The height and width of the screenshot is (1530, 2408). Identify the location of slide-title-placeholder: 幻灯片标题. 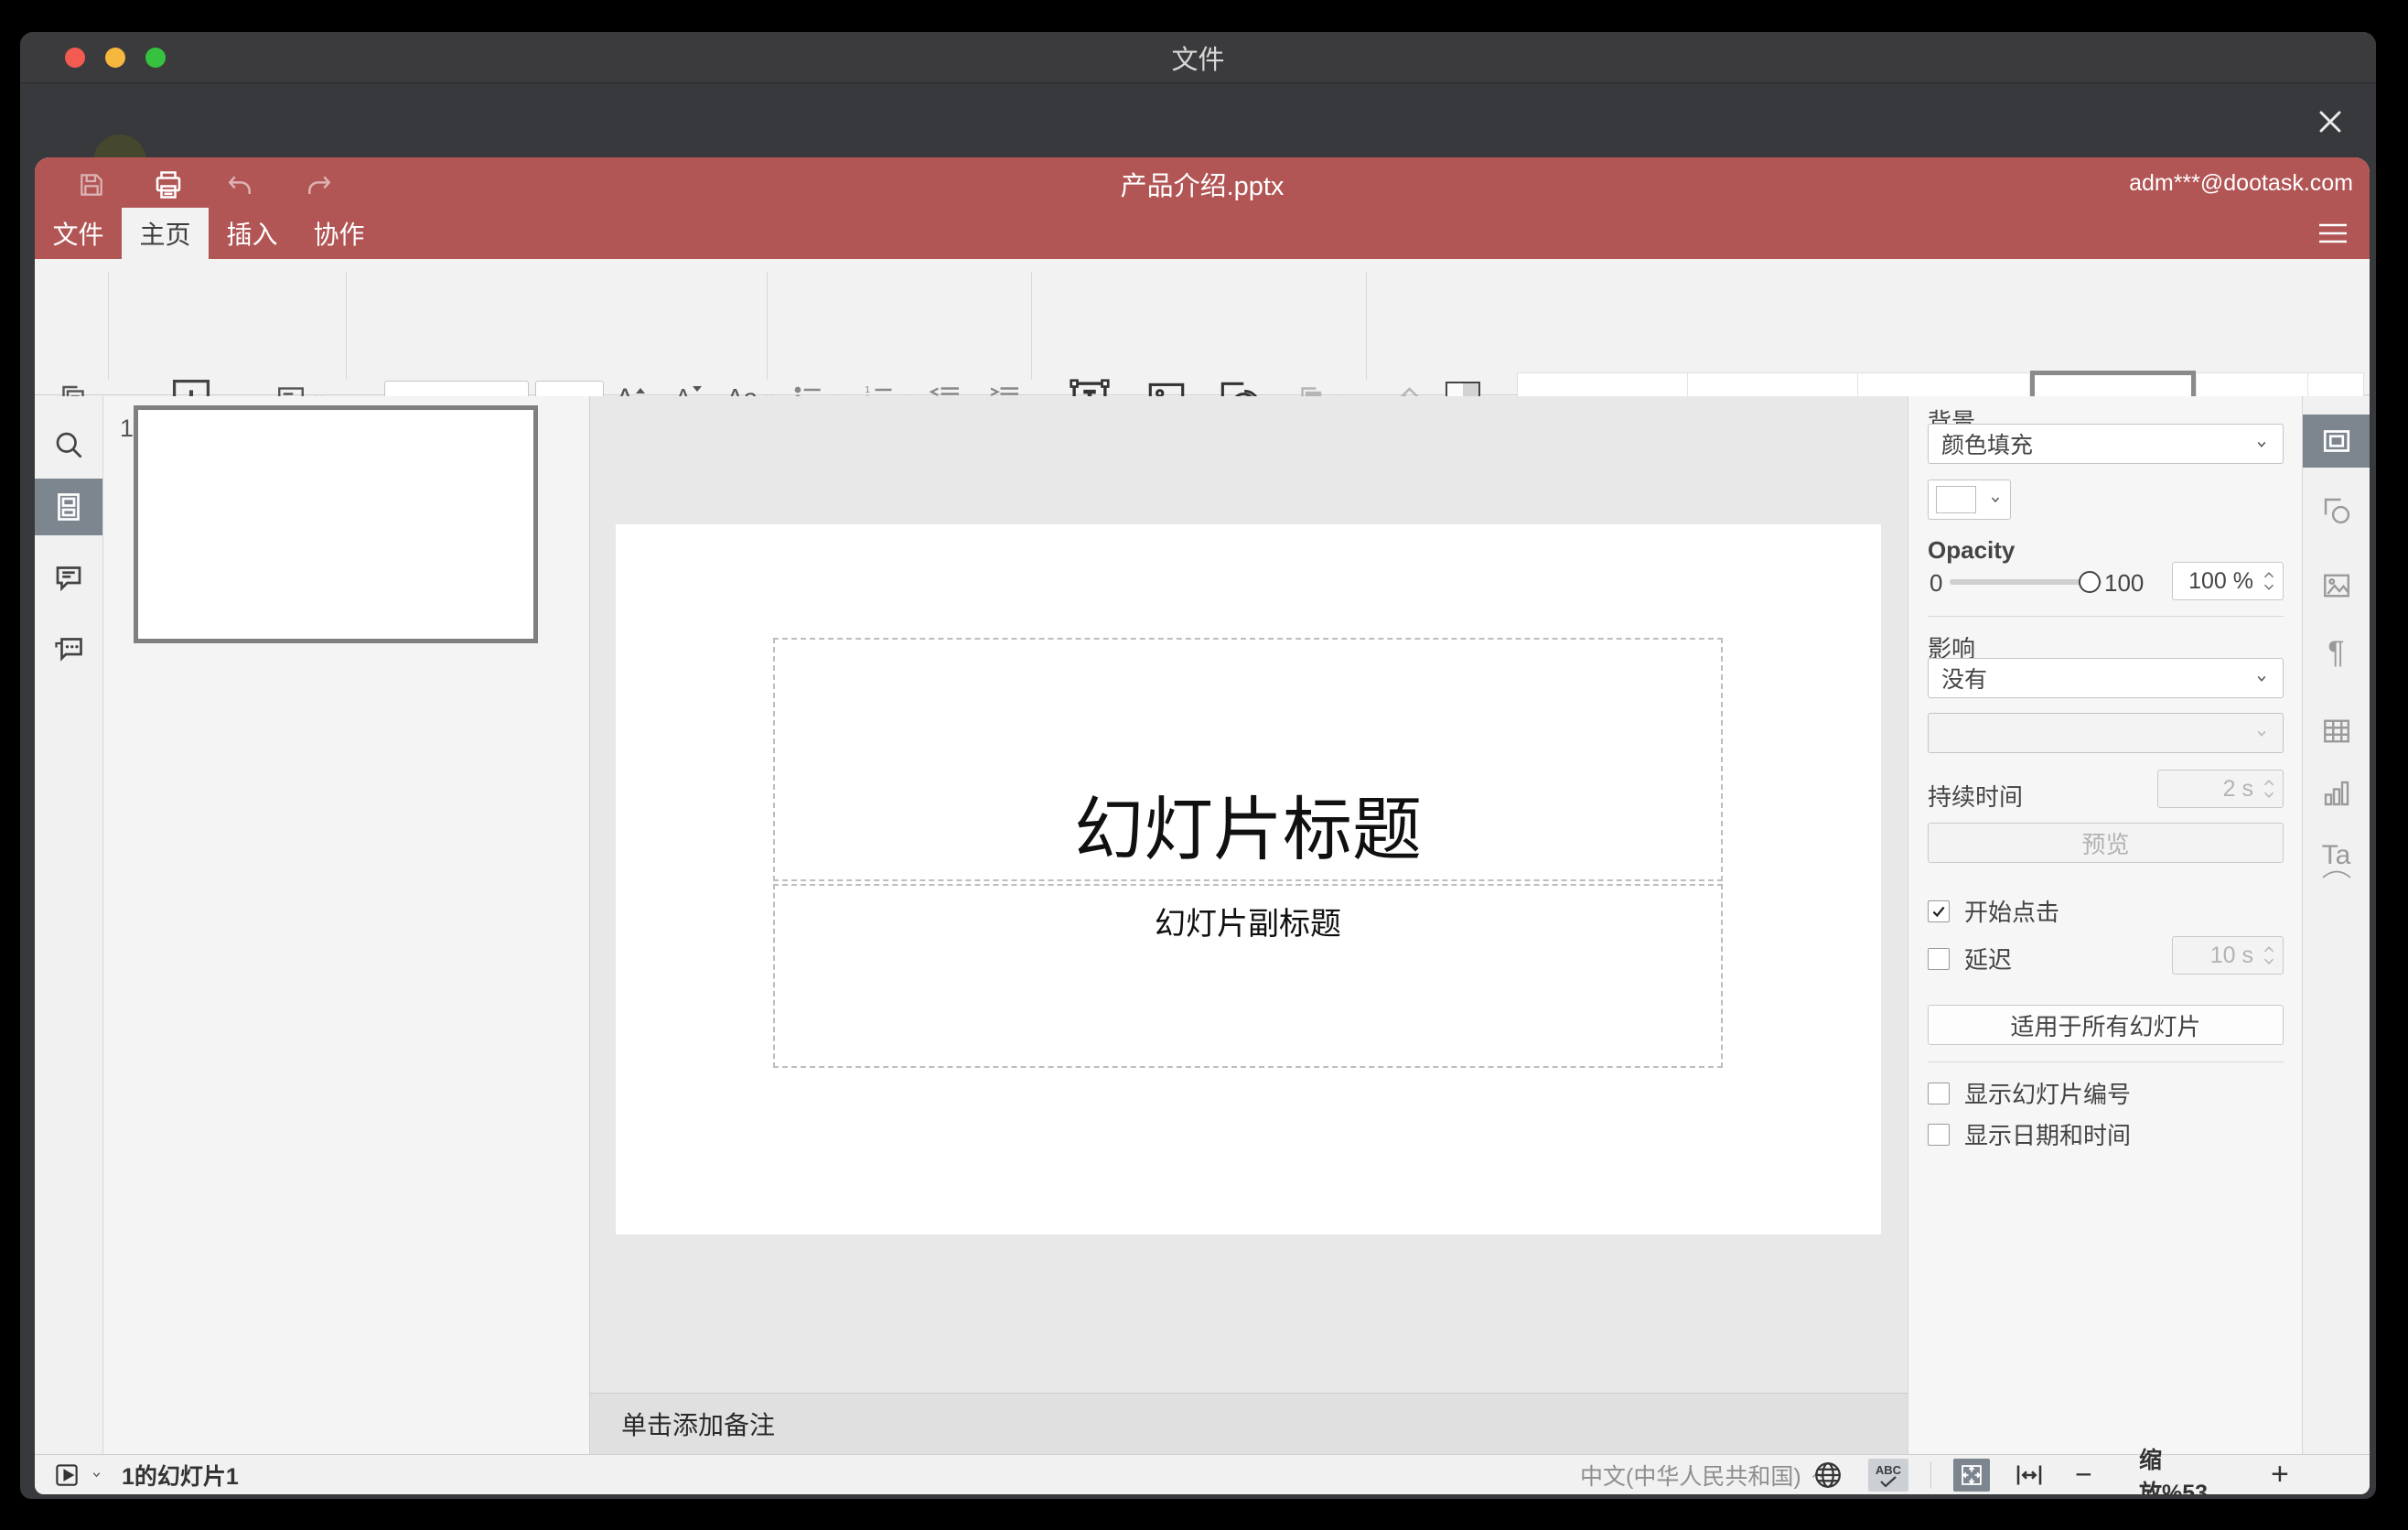
(1248, 759).